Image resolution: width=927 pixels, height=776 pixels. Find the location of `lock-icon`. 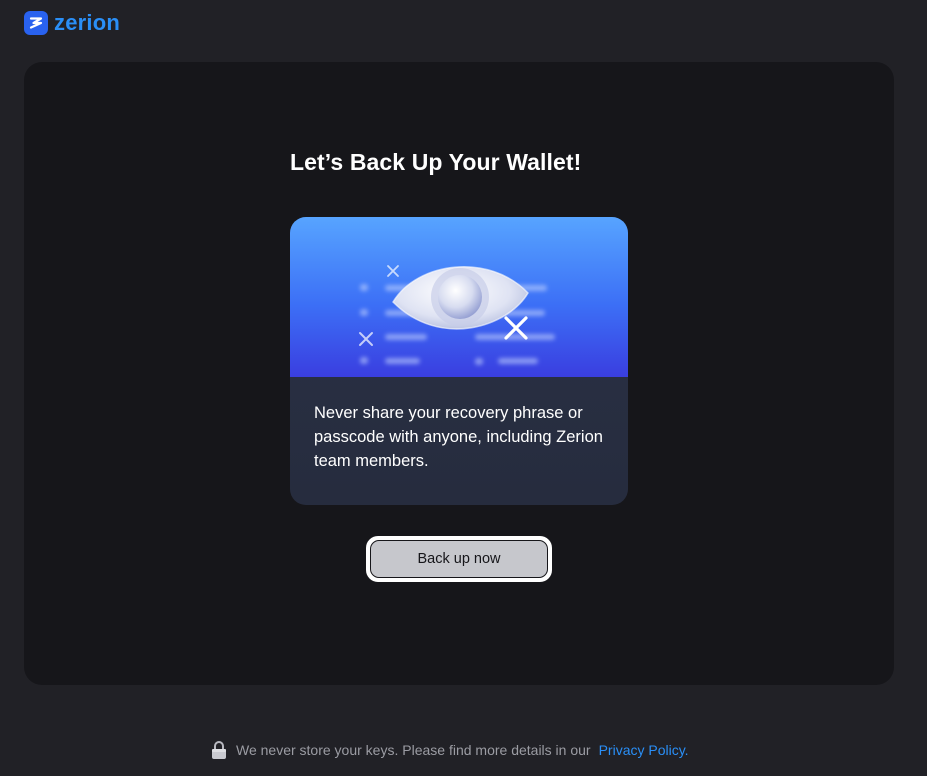

lock-icon is located at coordinates (219, 750).